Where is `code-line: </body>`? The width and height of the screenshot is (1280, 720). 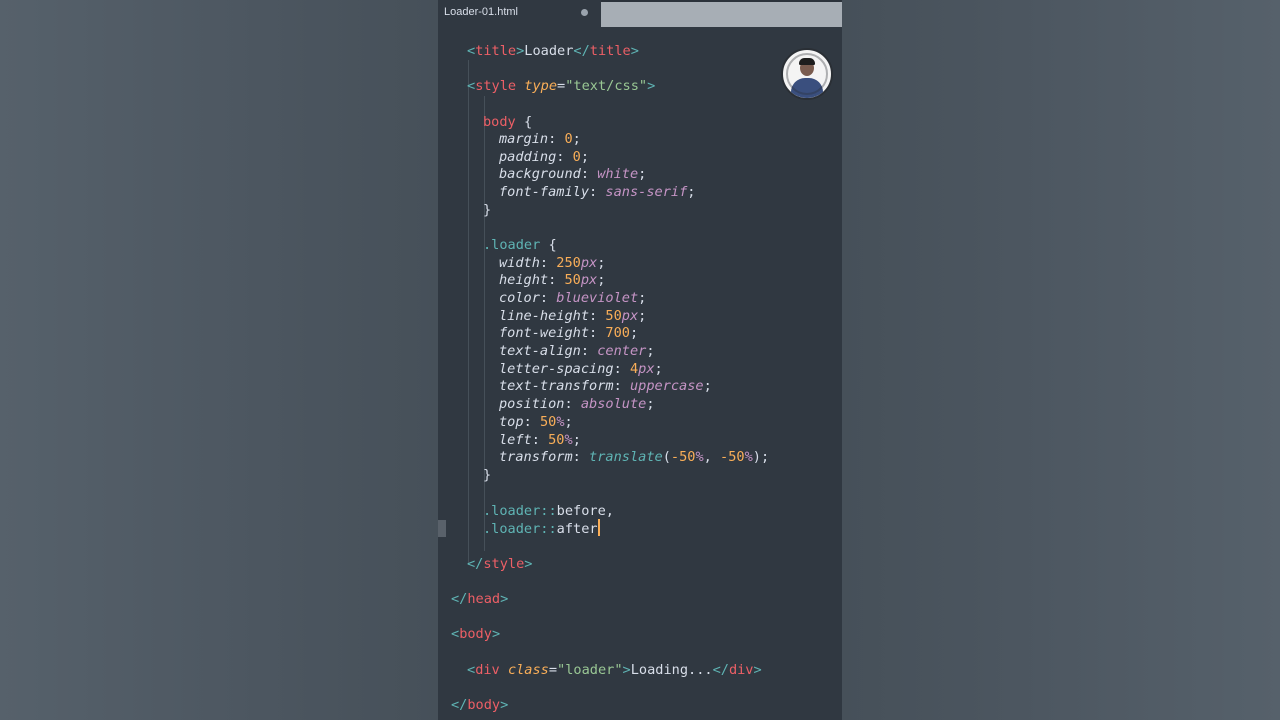
code-line: </body> is located at coordinates (480, 705).